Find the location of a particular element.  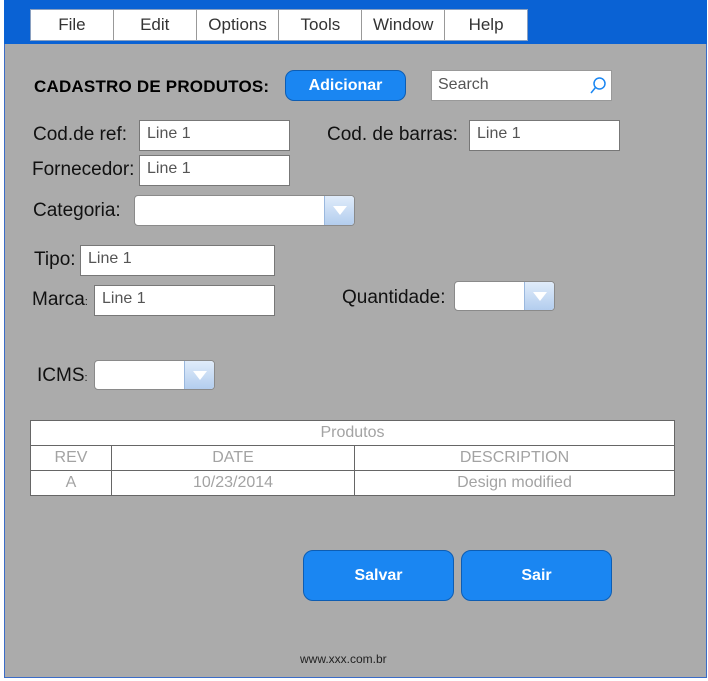

form-title: CADASTRO DE PRODUTOS: is located at coordinates (152, 86).